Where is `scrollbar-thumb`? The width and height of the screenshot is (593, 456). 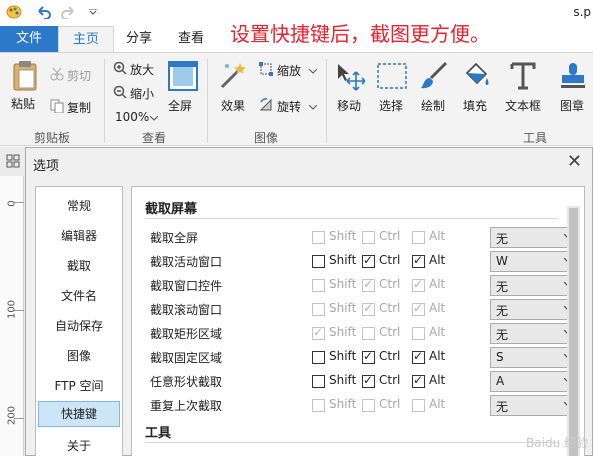 scrollbar-thumb is located at coordinates (573, 332).